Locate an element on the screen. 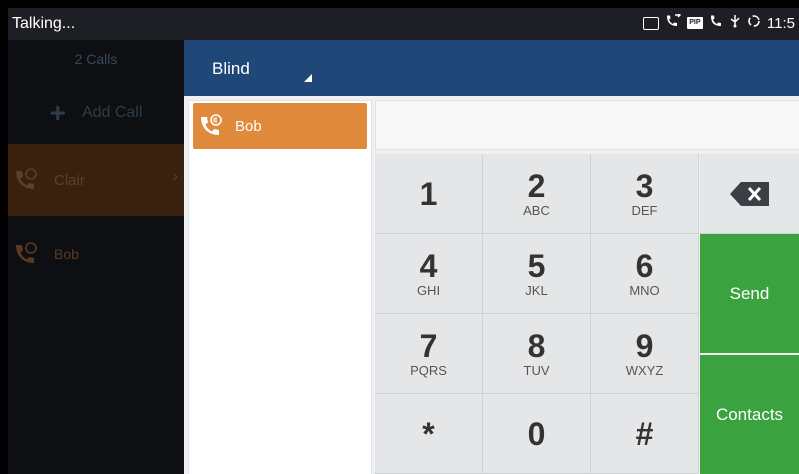  call-item-name: Clair is located at coordinates (69, 180).